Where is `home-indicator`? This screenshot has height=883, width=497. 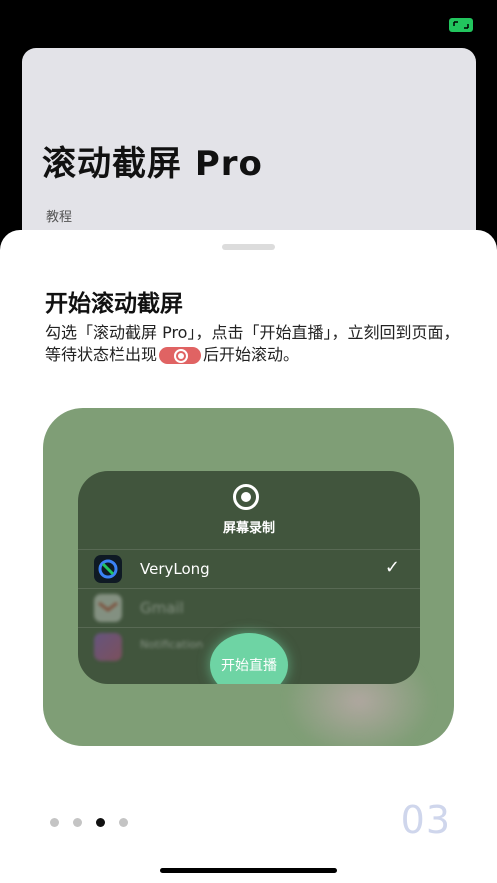 home-indicator is located at coordinates (248, 870).